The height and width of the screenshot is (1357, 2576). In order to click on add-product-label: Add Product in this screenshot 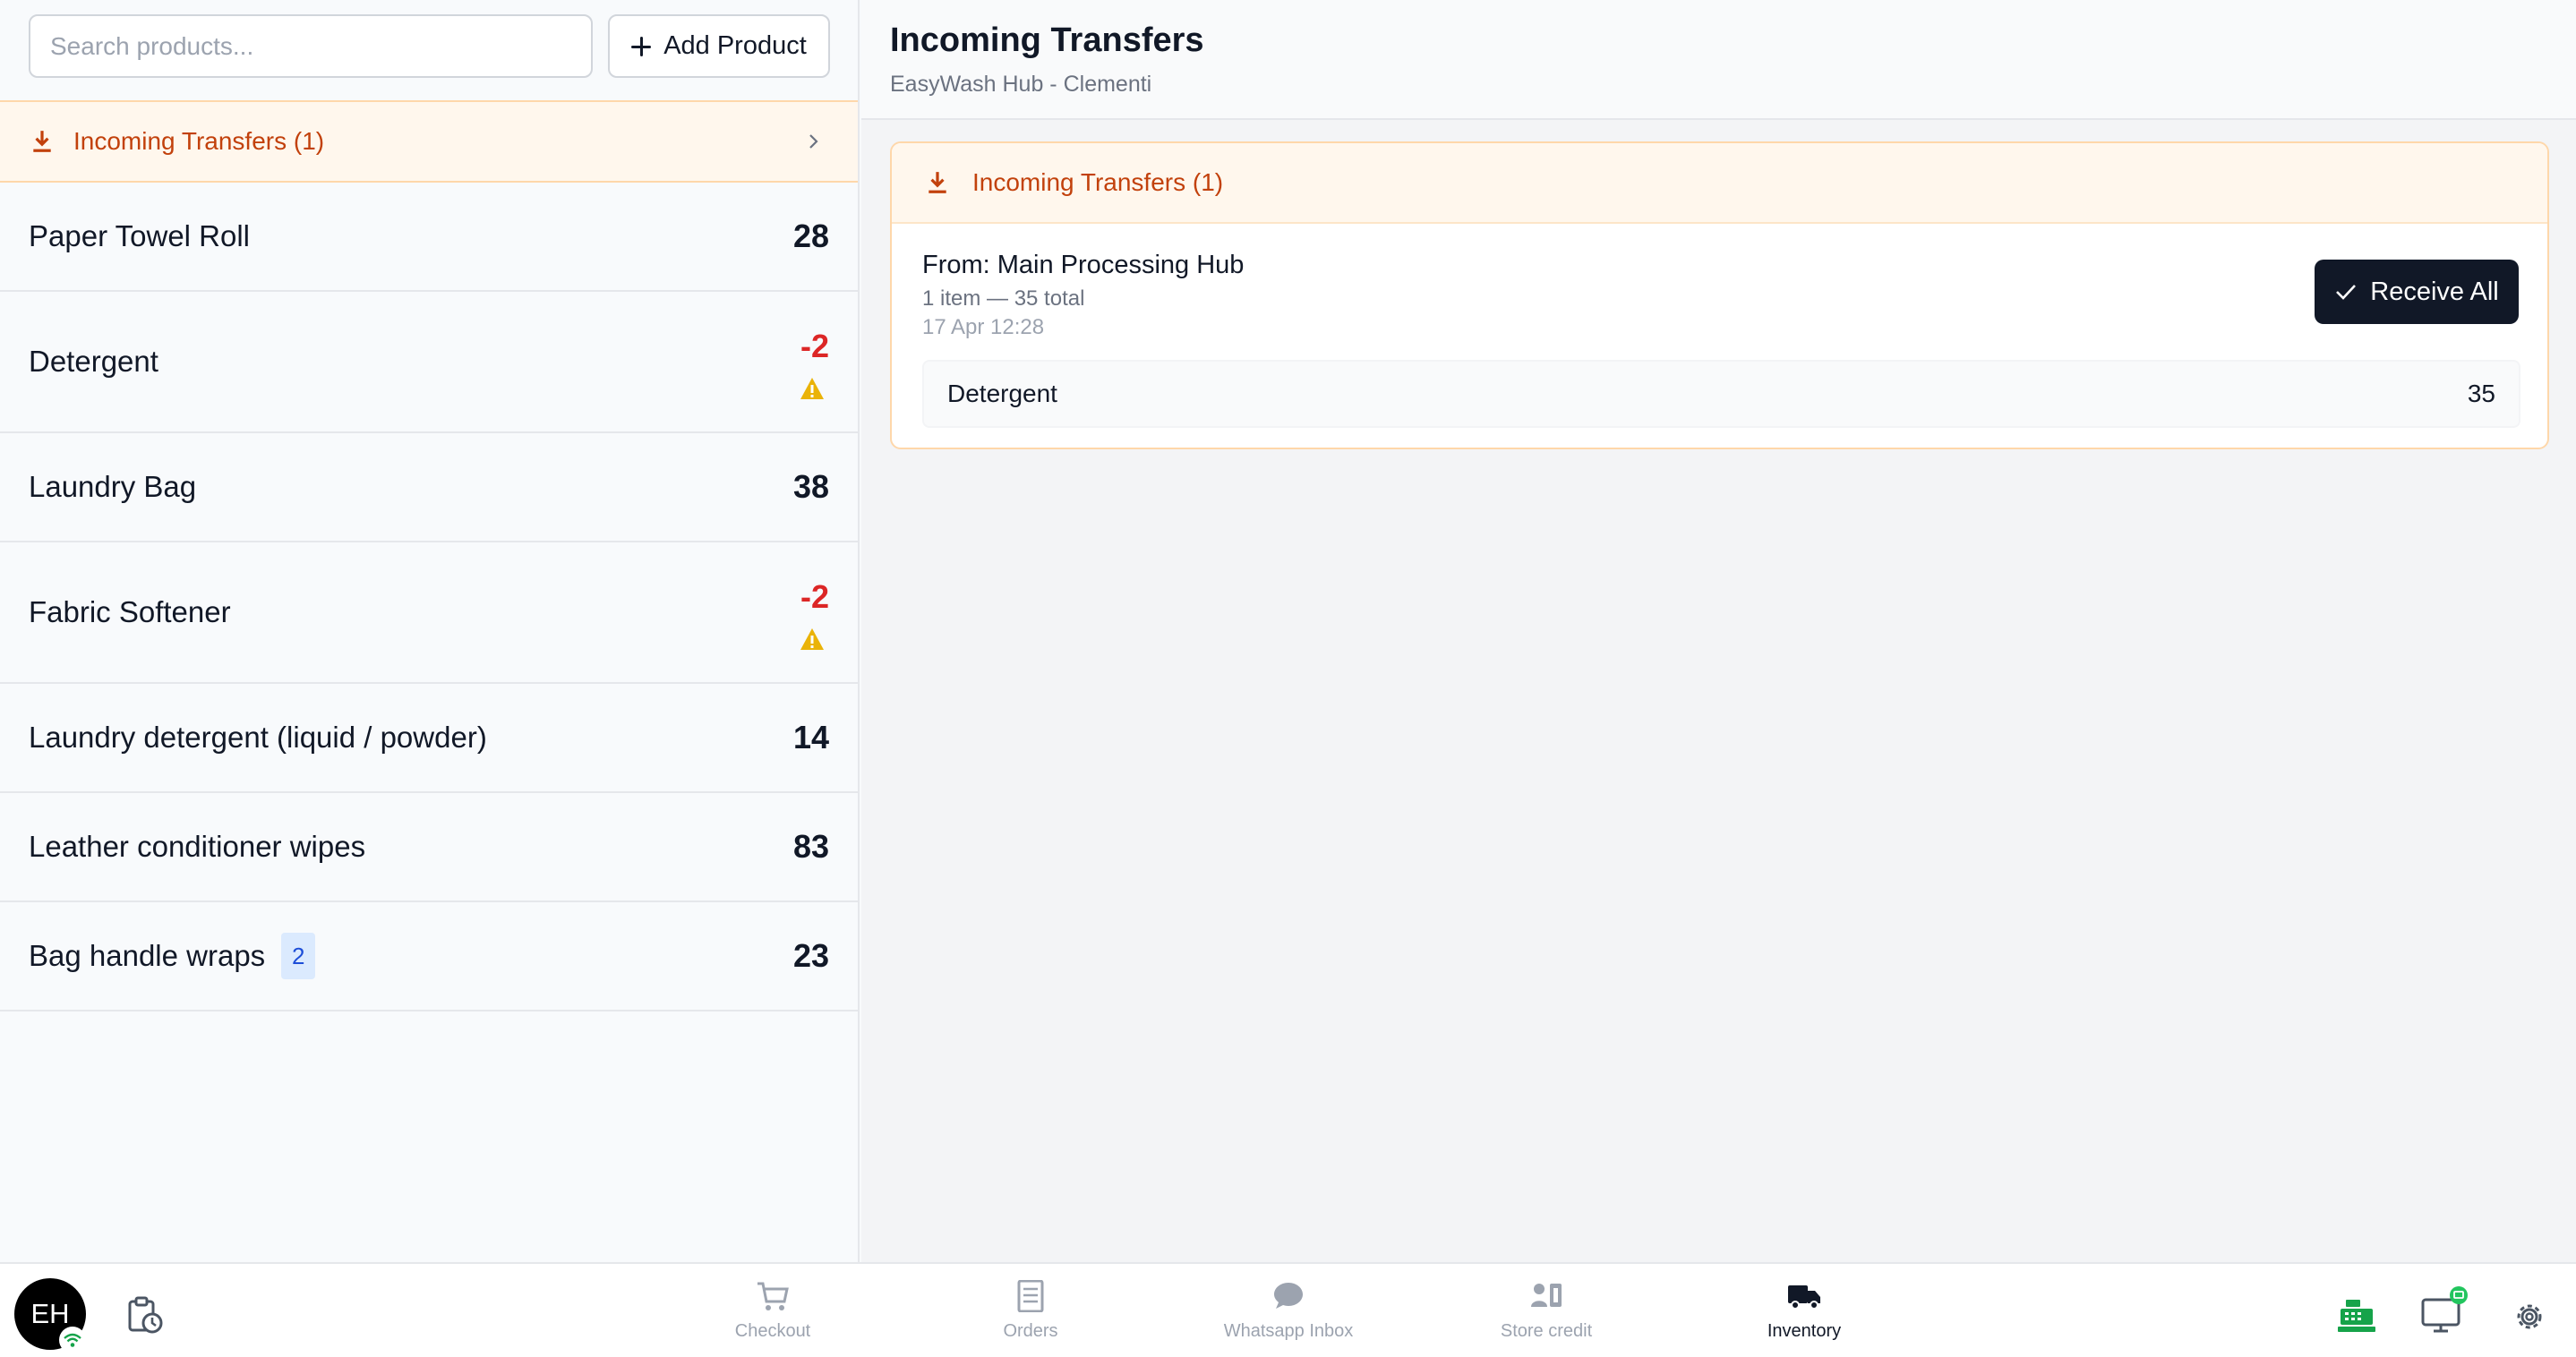, I will do `click(735, 46)`.